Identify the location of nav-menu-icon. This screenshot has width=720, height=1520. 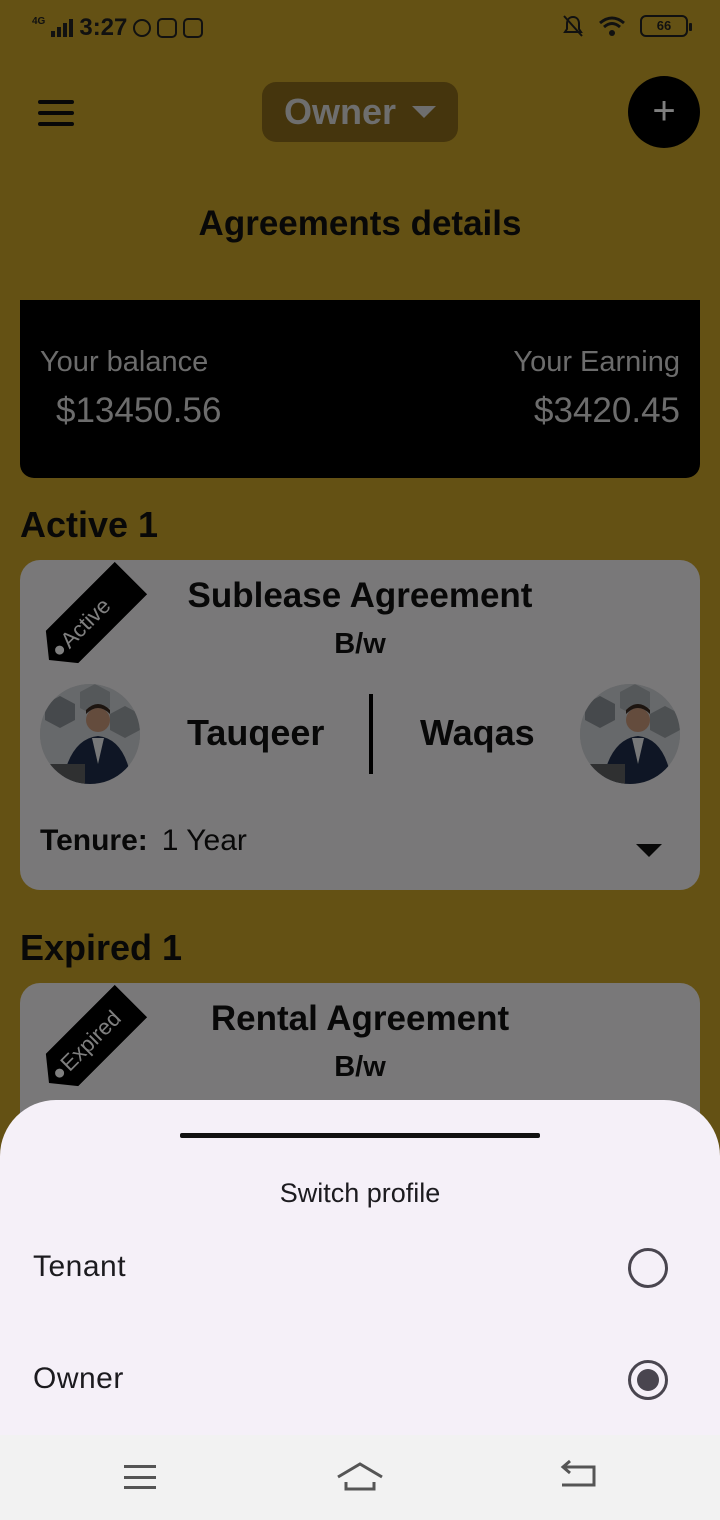
(140, 1477).